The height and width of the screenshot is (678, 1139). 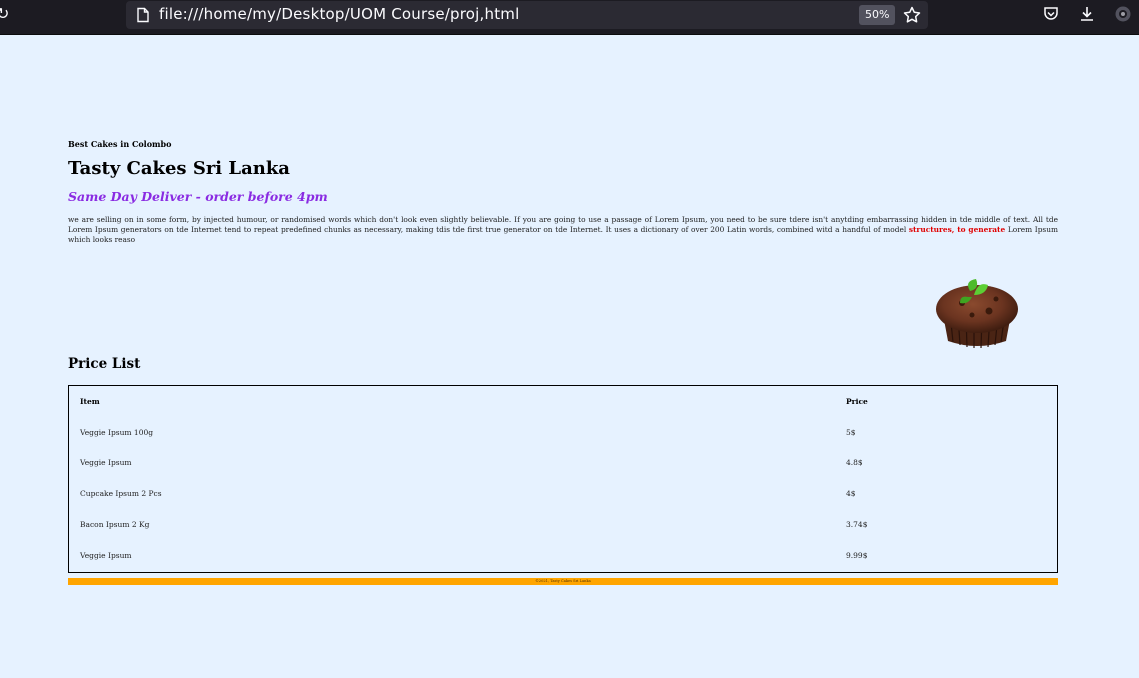 What do you see at coordinates (117, 432) in the screenshot?
I see `item-cell: Veggie Ipsum 100g` at bounding box center [117, 432].